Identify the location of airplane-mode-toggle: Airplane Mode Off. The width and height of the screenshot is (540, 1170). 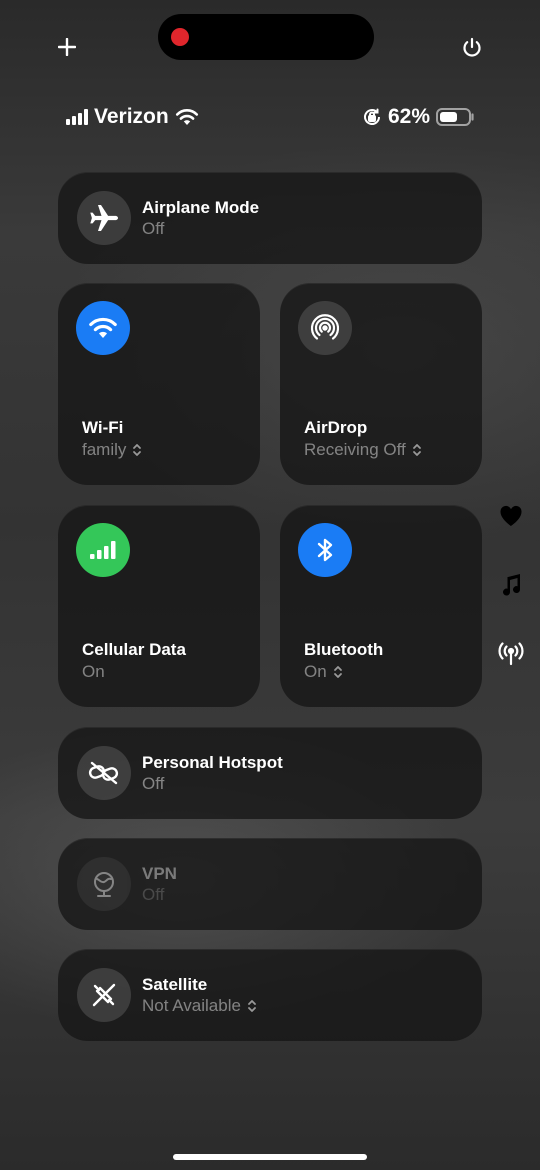
(270, 218).